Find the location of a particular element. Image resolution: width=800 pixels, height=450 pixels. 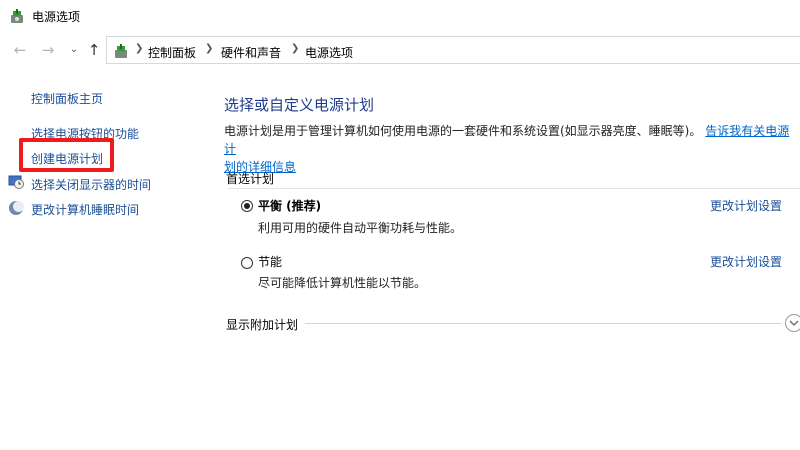

navigation-bar: ← → ⌄ ↑ ❯ 控制面板 ❯ 硬件和声音 ❯ 电源选项 is located at coordinates (400, 50).